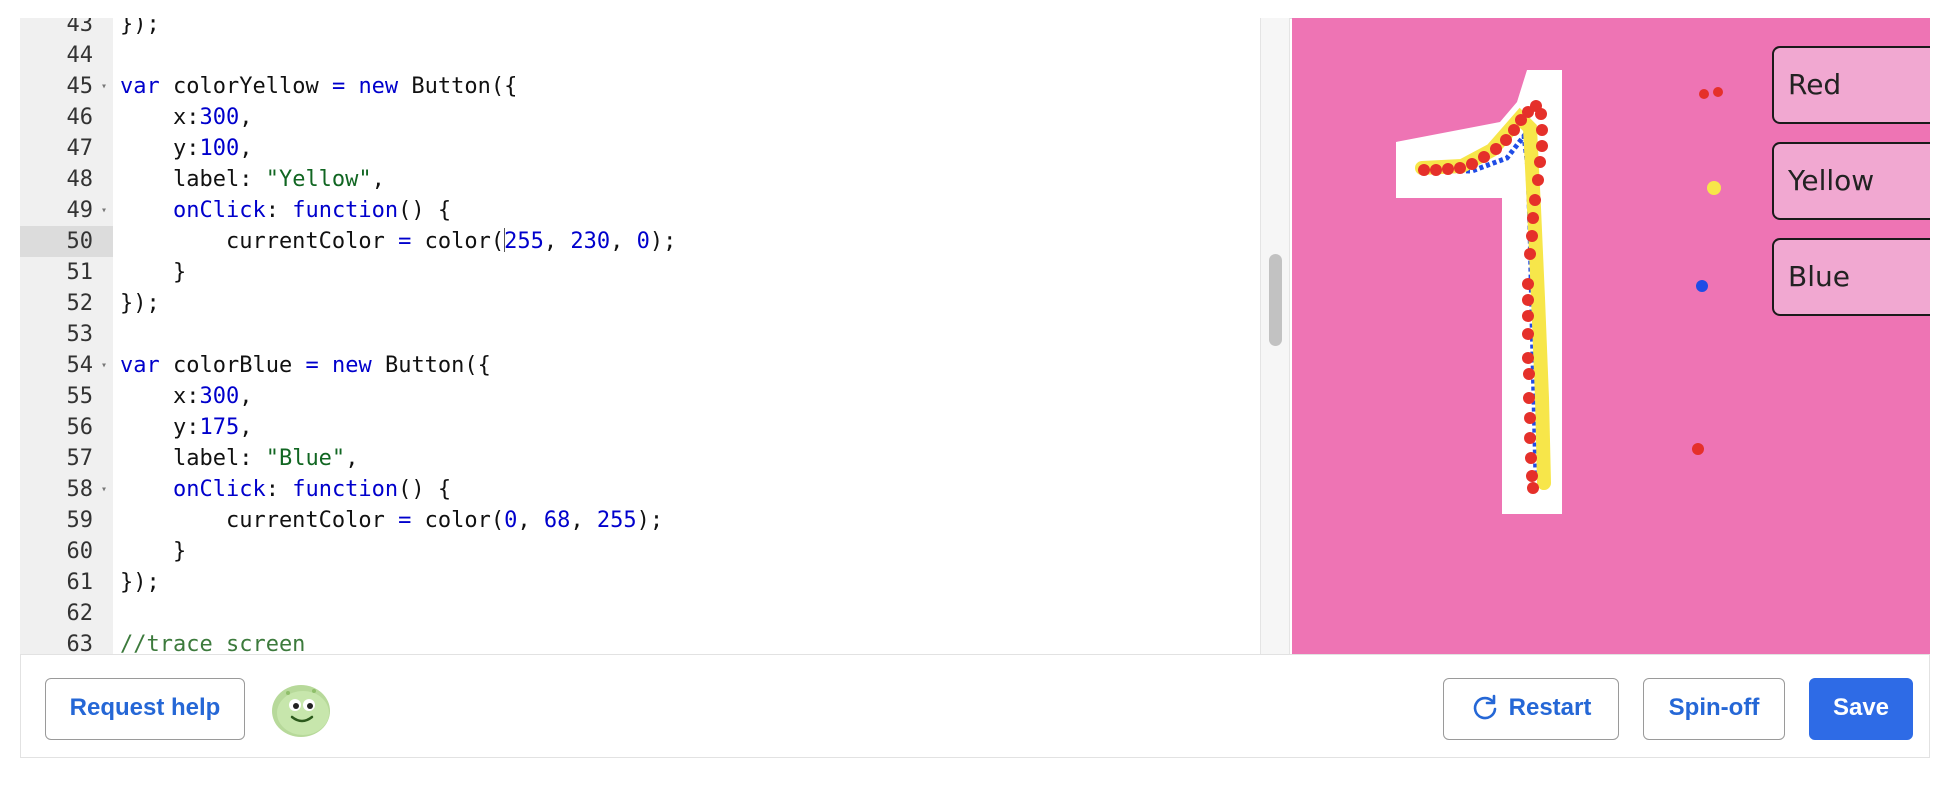 The width and height of the screenshot is (1942, 790). What do you see at coordinates (640, 148) in the screenshot?
I see `code-line: 47 y:100,` at bounding box center [640, 148].